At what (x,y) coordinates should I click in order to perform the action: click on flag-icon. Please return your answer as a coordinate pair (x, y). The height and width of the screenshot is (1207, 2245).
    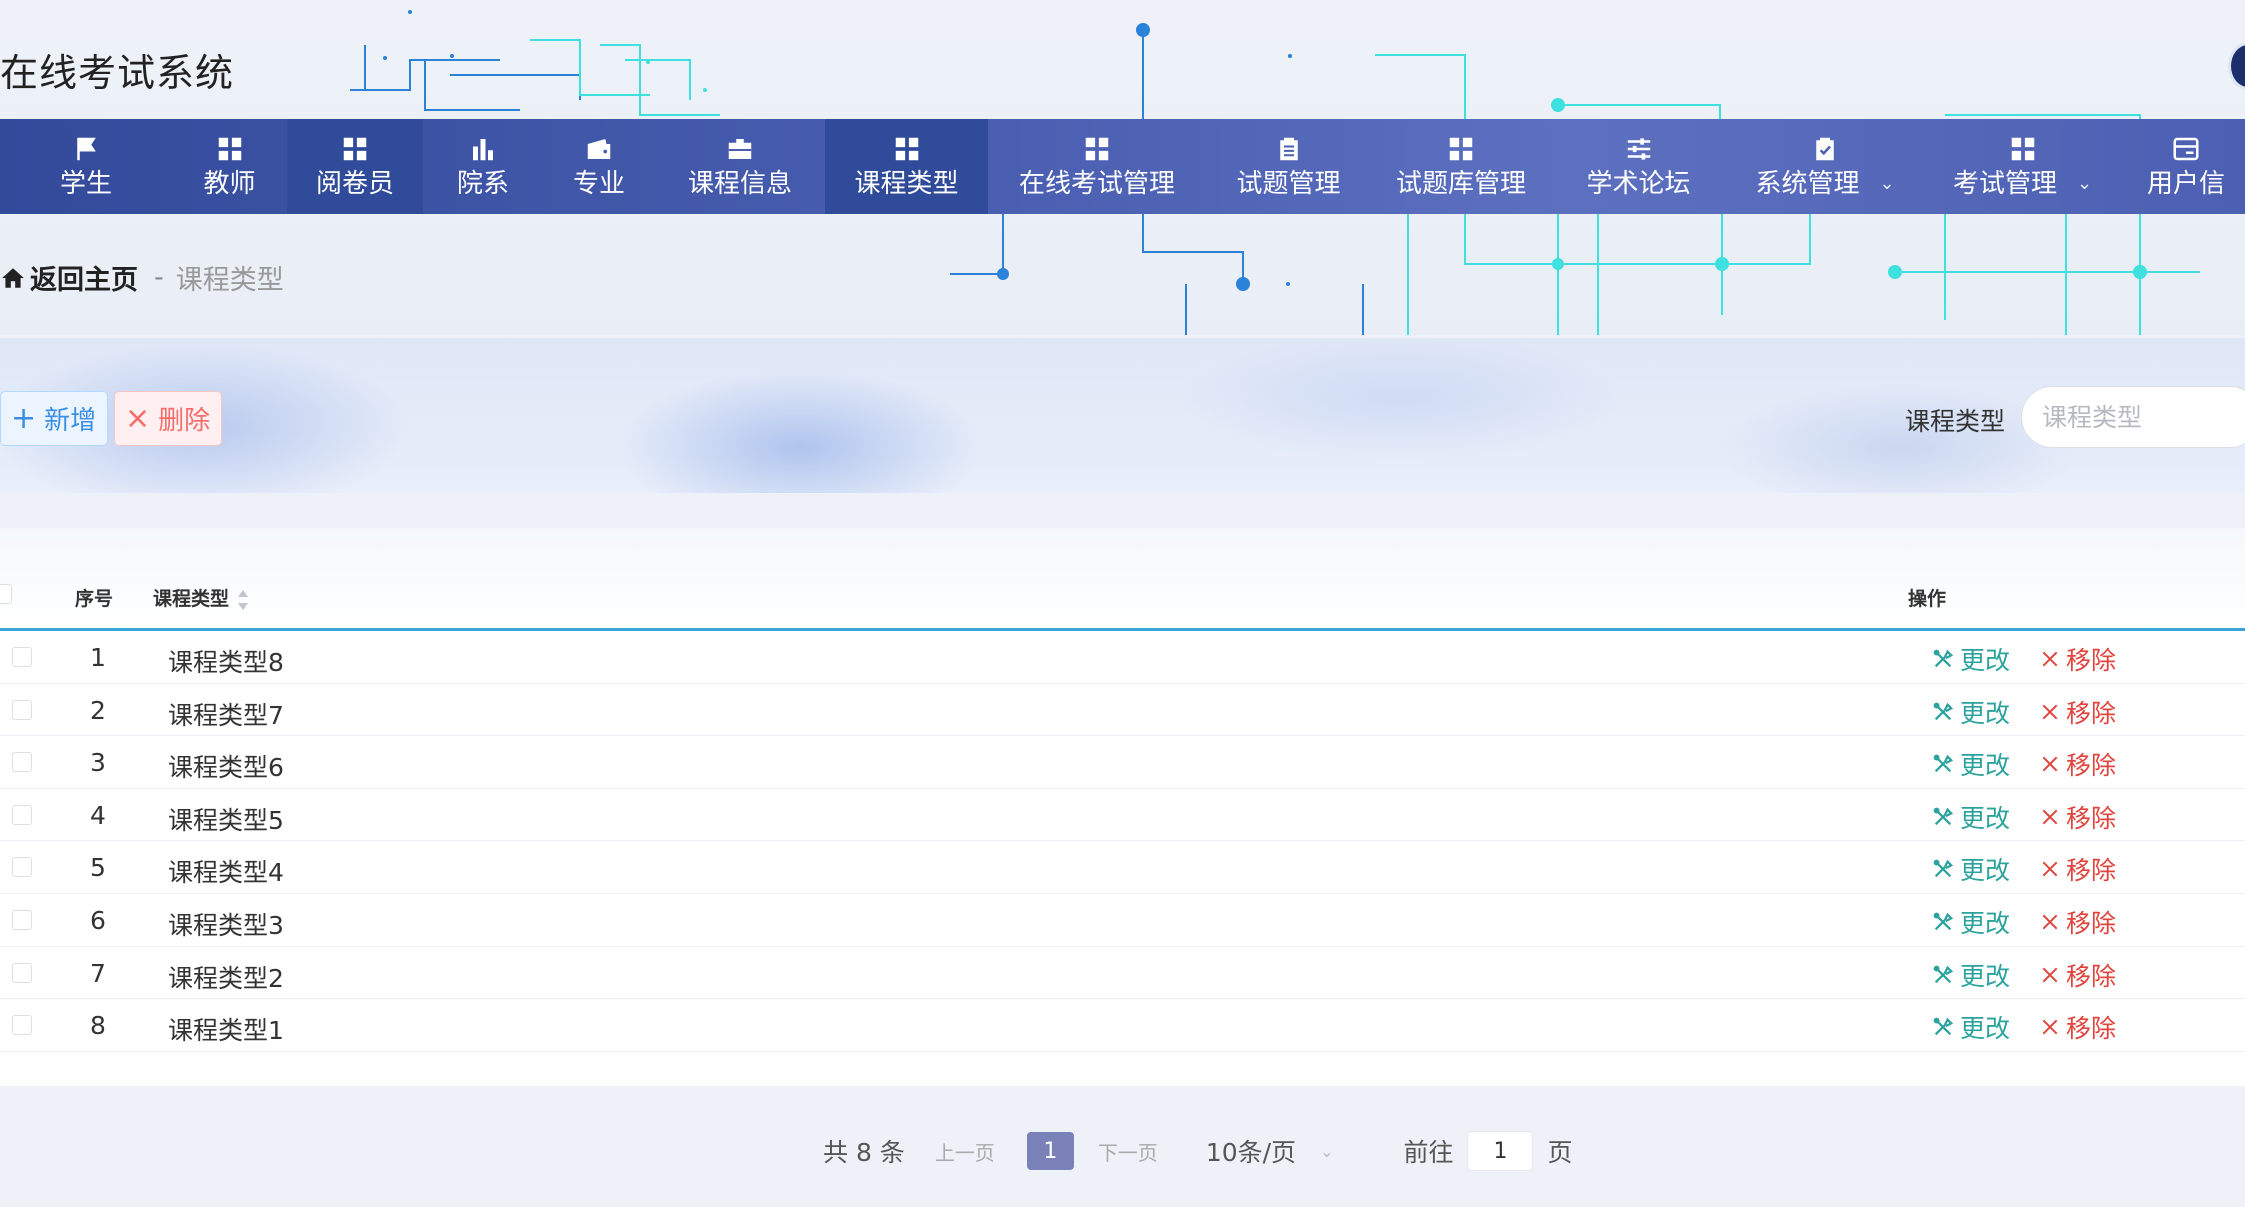
    Looking at the image, I should click on (86, 148).